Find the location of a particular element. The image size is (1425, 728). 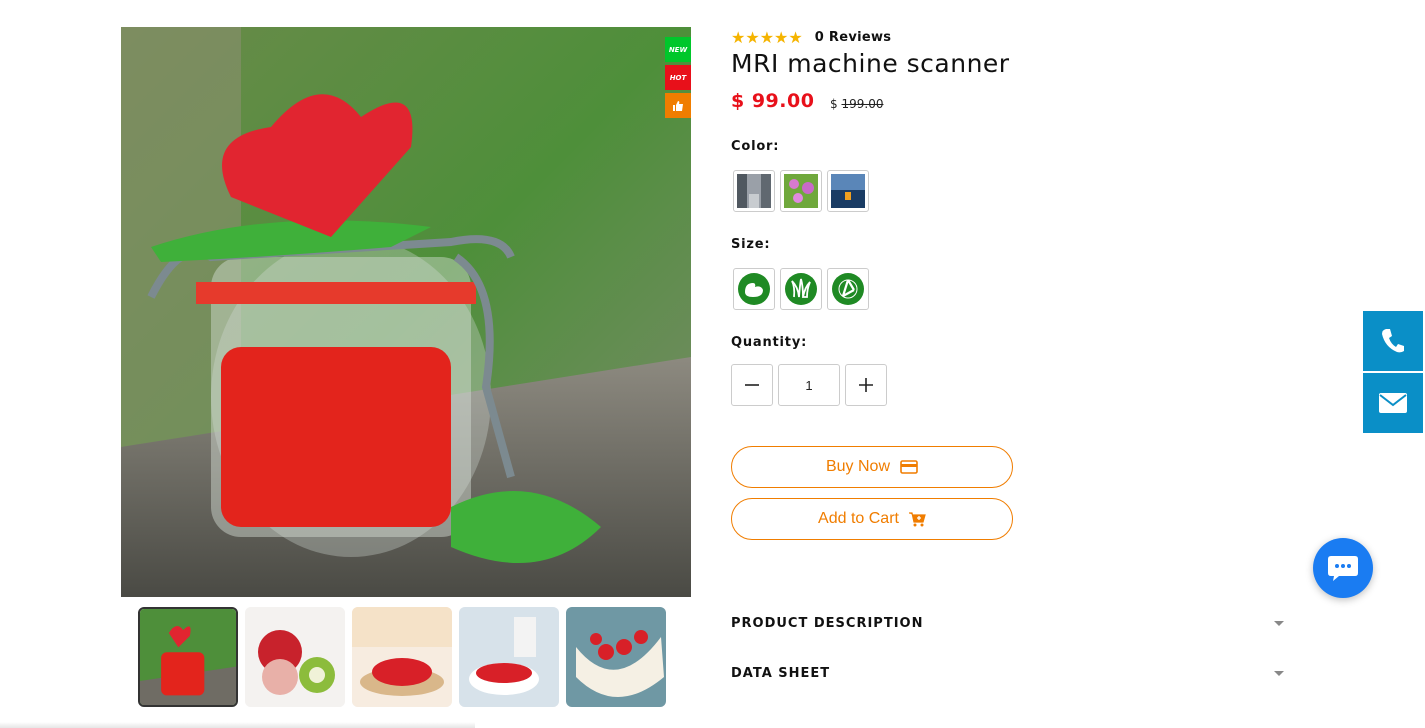

cart-icon is located at coordinates (917, 518).